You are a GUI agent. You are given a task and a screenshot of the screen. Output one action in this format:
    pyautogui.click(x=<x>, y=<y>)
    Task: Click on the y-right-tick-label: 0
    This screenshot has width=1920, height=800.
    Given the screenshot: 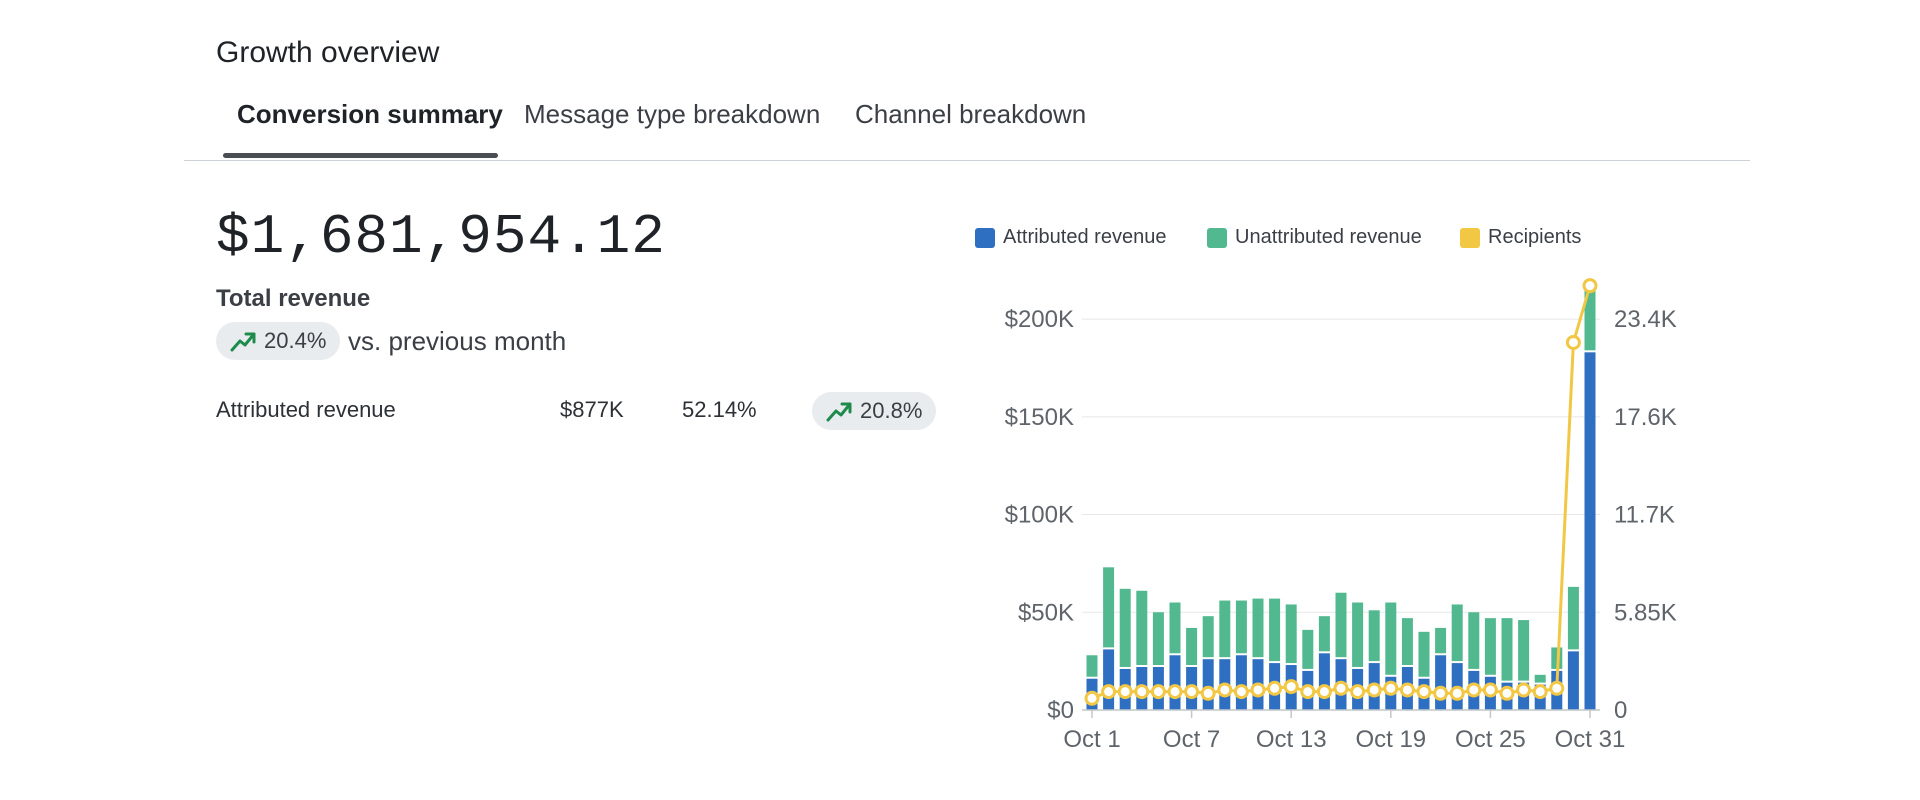 What is the action you would take?
    pyautogui.click(x=1620, y=710)
    